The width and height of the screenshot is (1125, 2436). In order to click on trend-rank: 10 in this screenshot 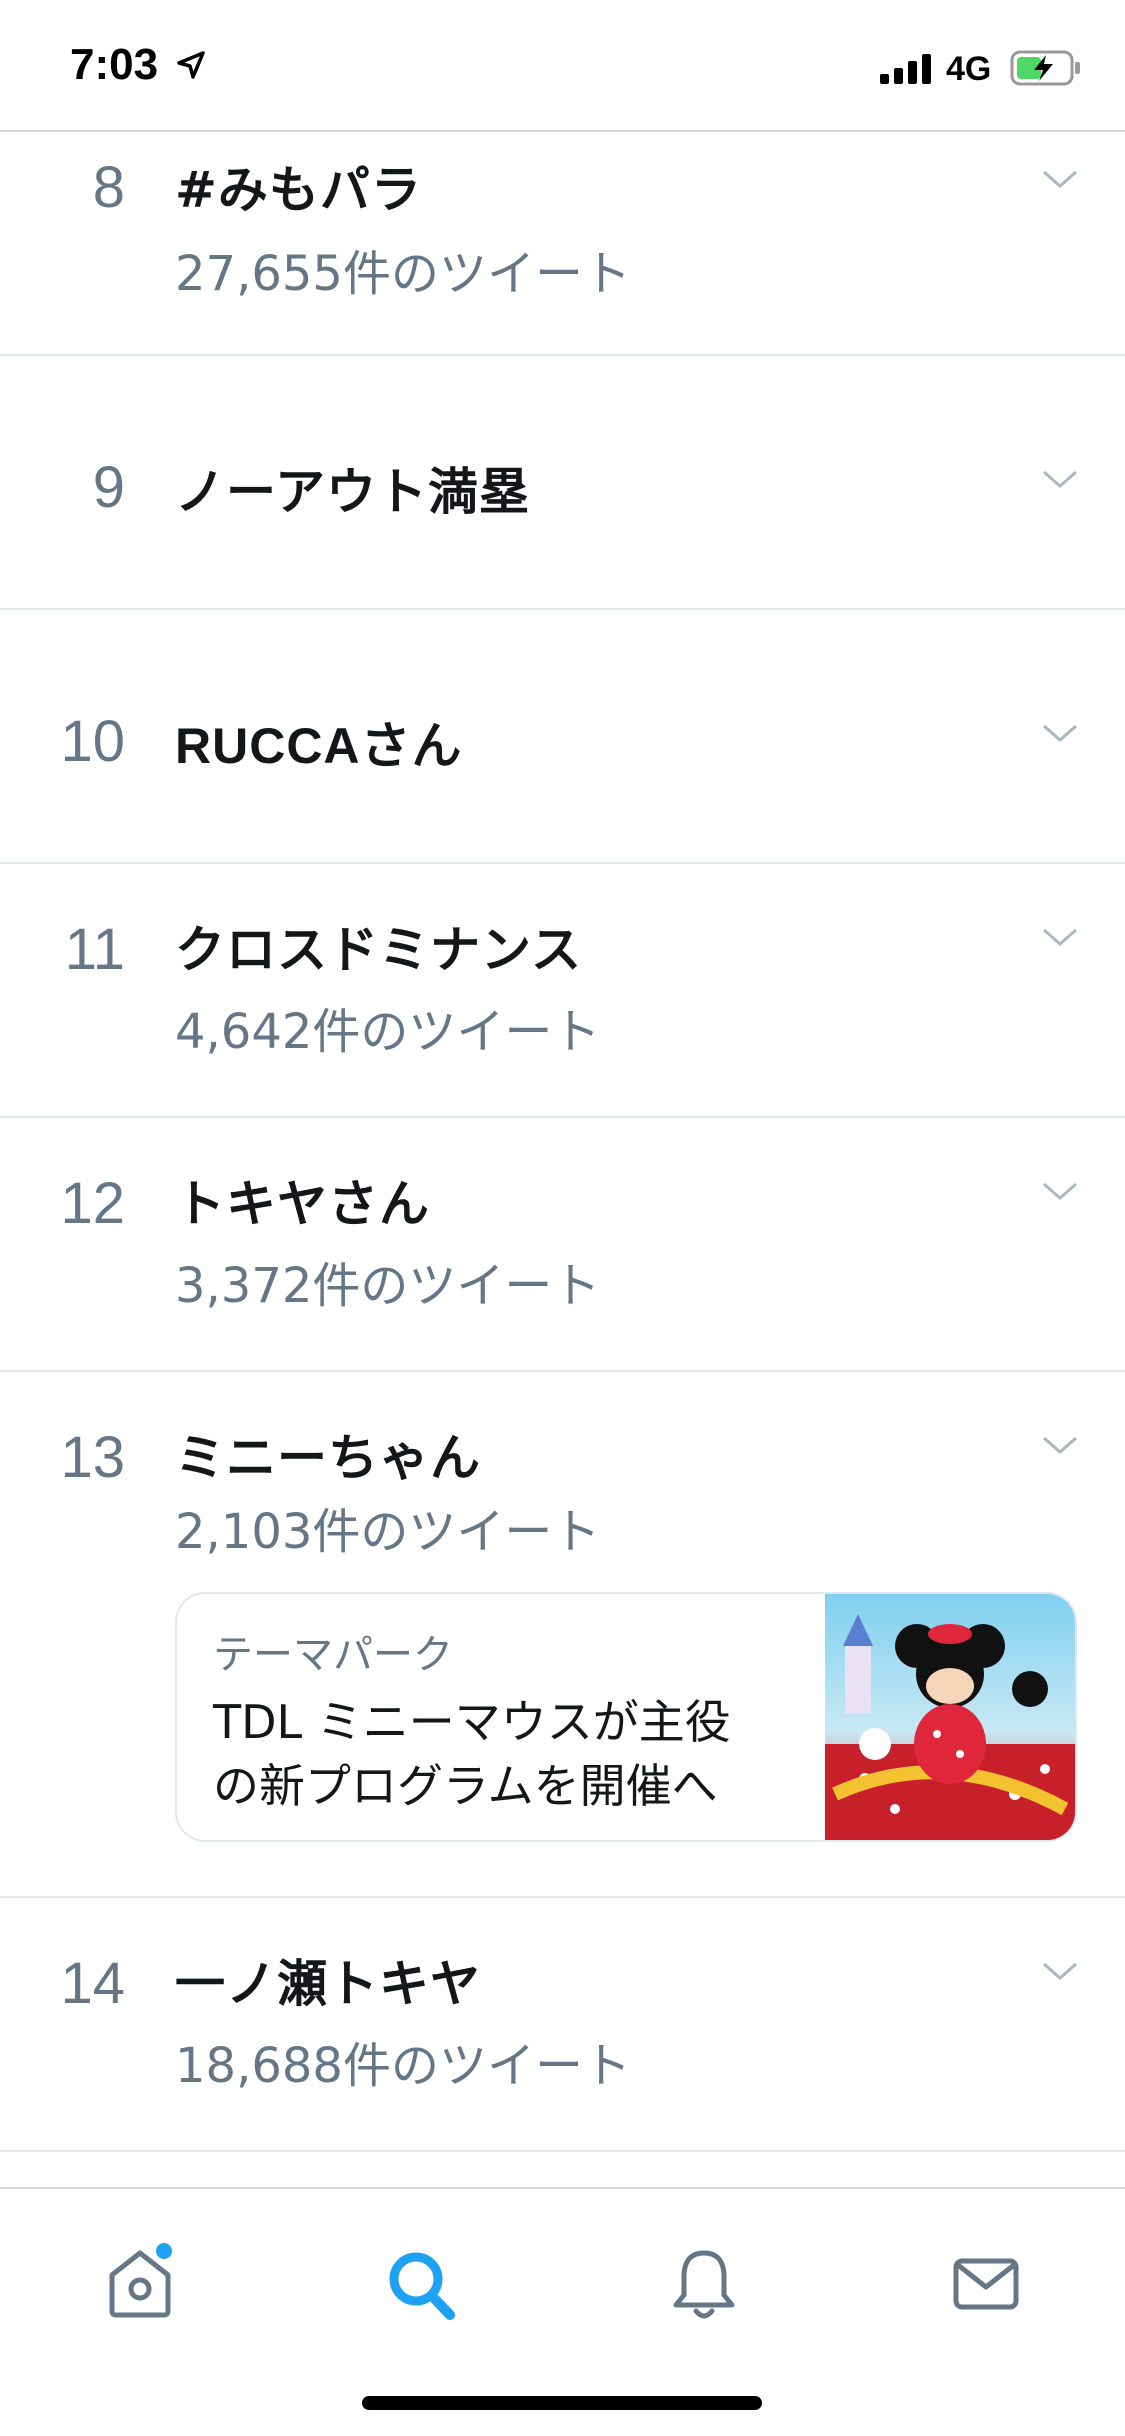, I will do `click(92, 741)`.